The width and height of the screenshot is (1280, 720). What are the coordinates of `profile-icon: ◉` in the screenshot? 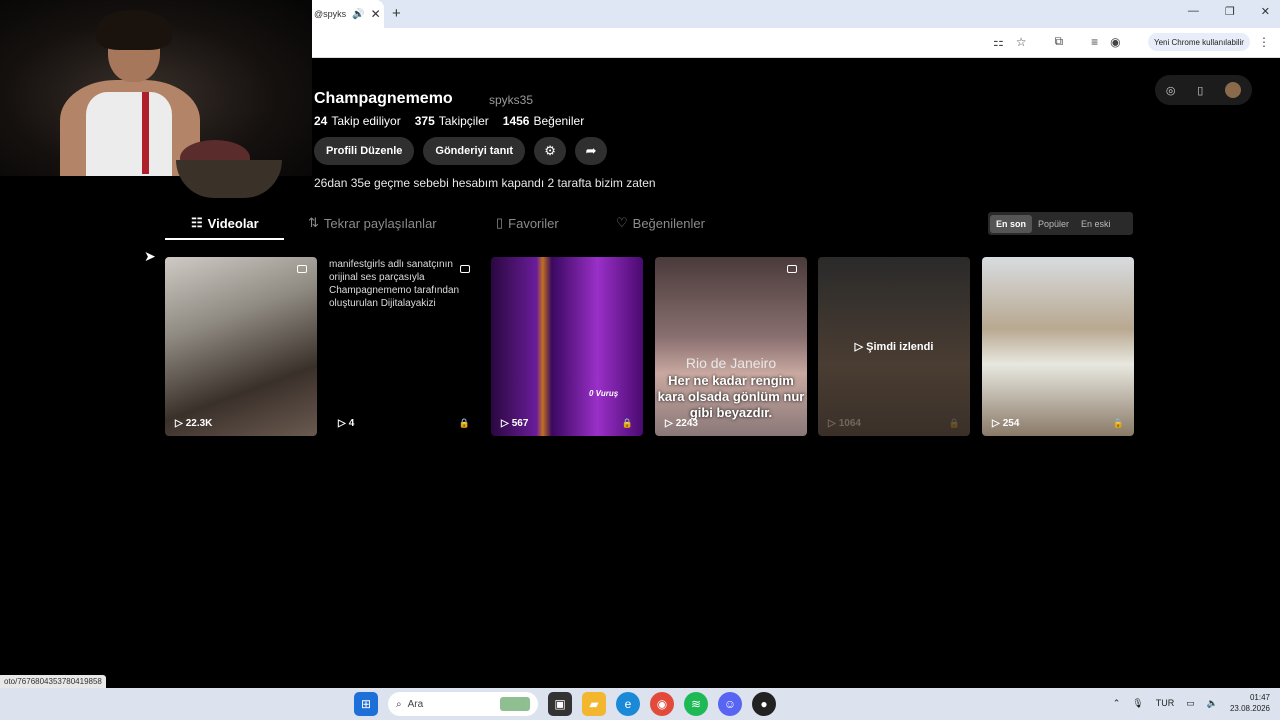 It's located at (1115, 42).